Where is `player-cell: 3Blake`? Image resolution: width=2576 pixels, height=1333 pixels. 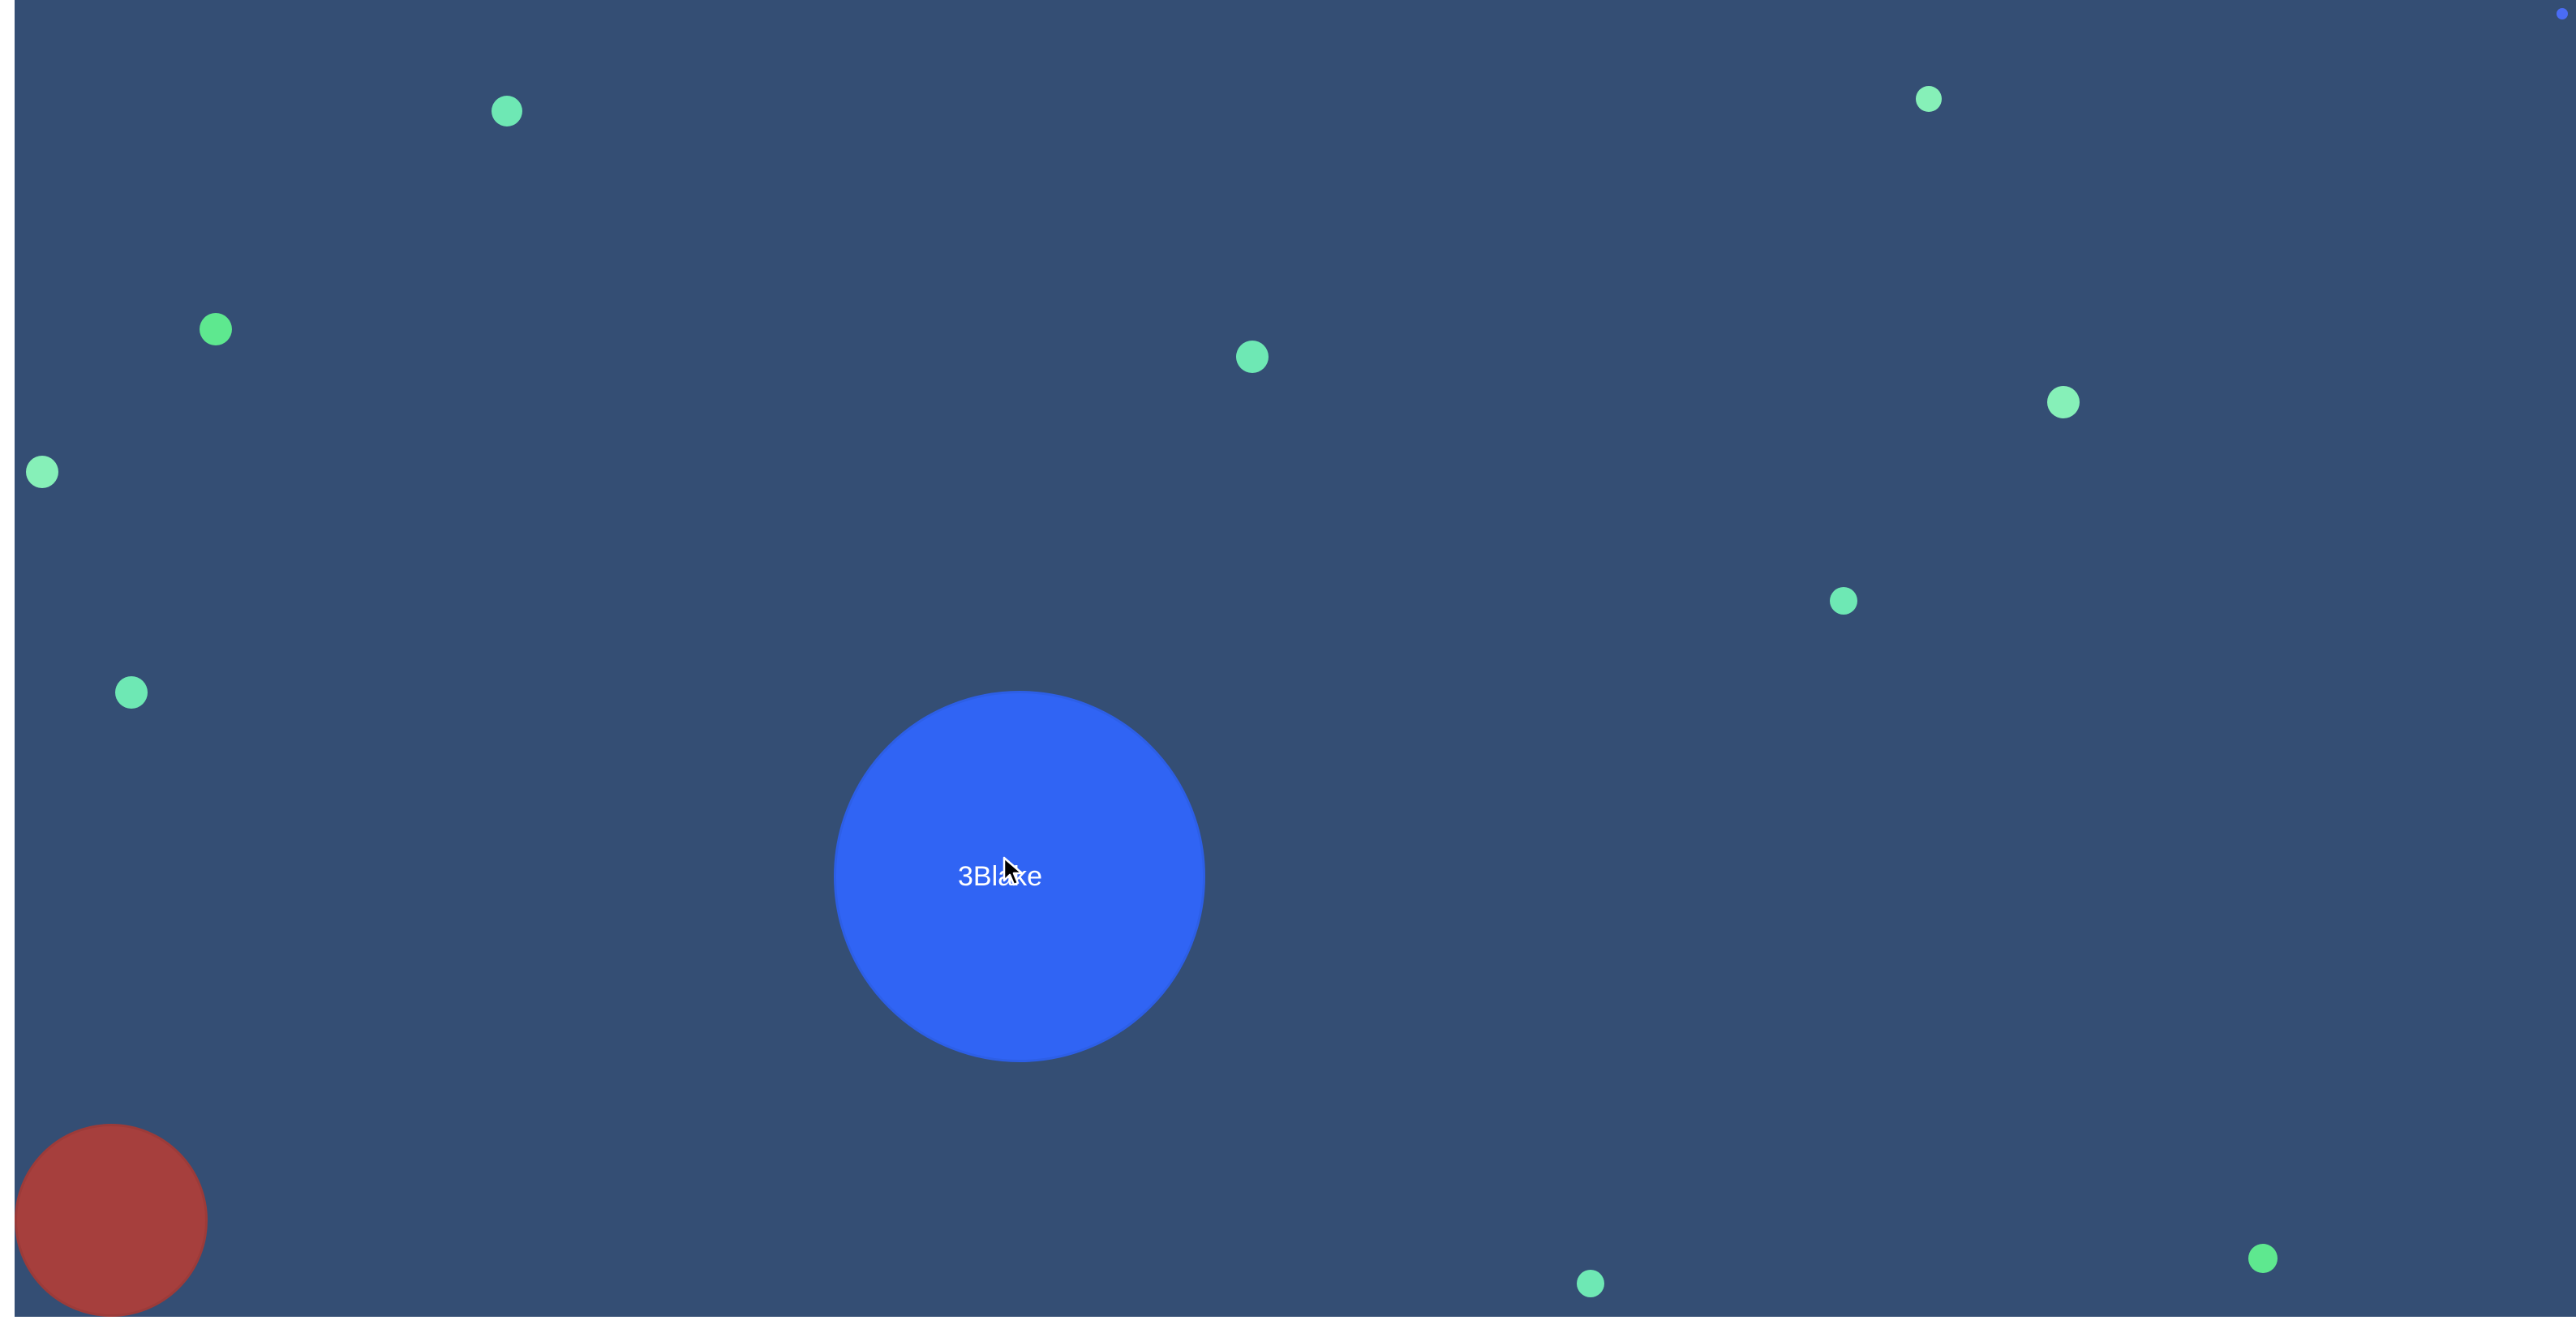 player-cell: 3Blake is located at coordinates (1019, 876).